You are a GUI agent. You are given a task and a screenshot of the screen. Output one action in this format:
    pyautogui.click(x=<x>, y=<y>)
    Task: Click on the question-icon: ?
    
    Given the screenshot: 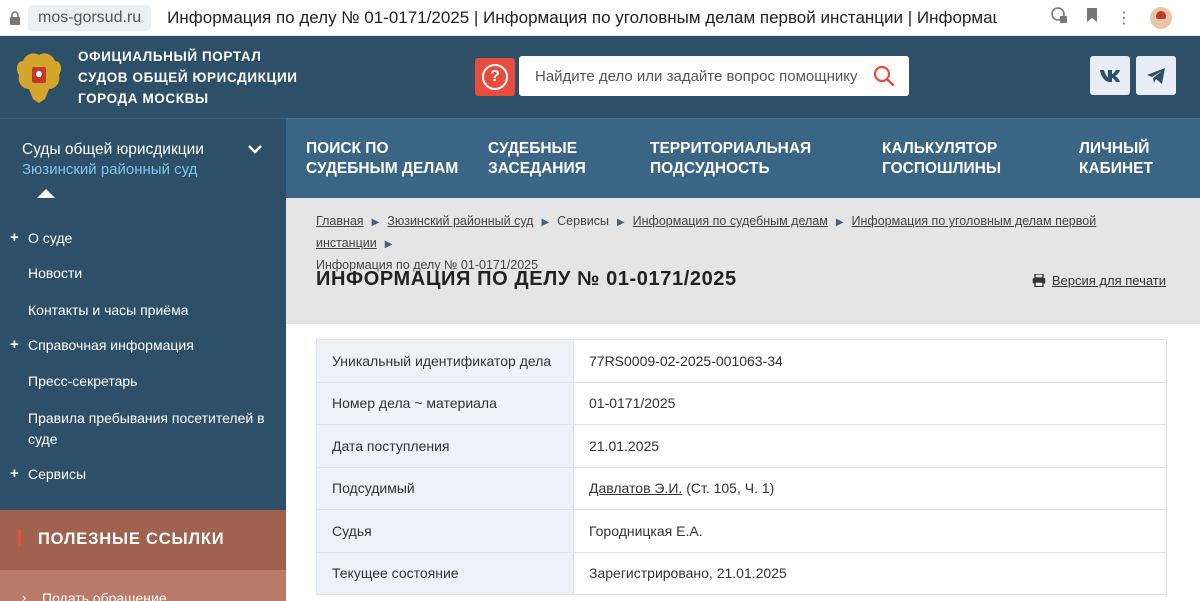 What is the action you would take?
    pyautogui.click(x=495, y=77)
    